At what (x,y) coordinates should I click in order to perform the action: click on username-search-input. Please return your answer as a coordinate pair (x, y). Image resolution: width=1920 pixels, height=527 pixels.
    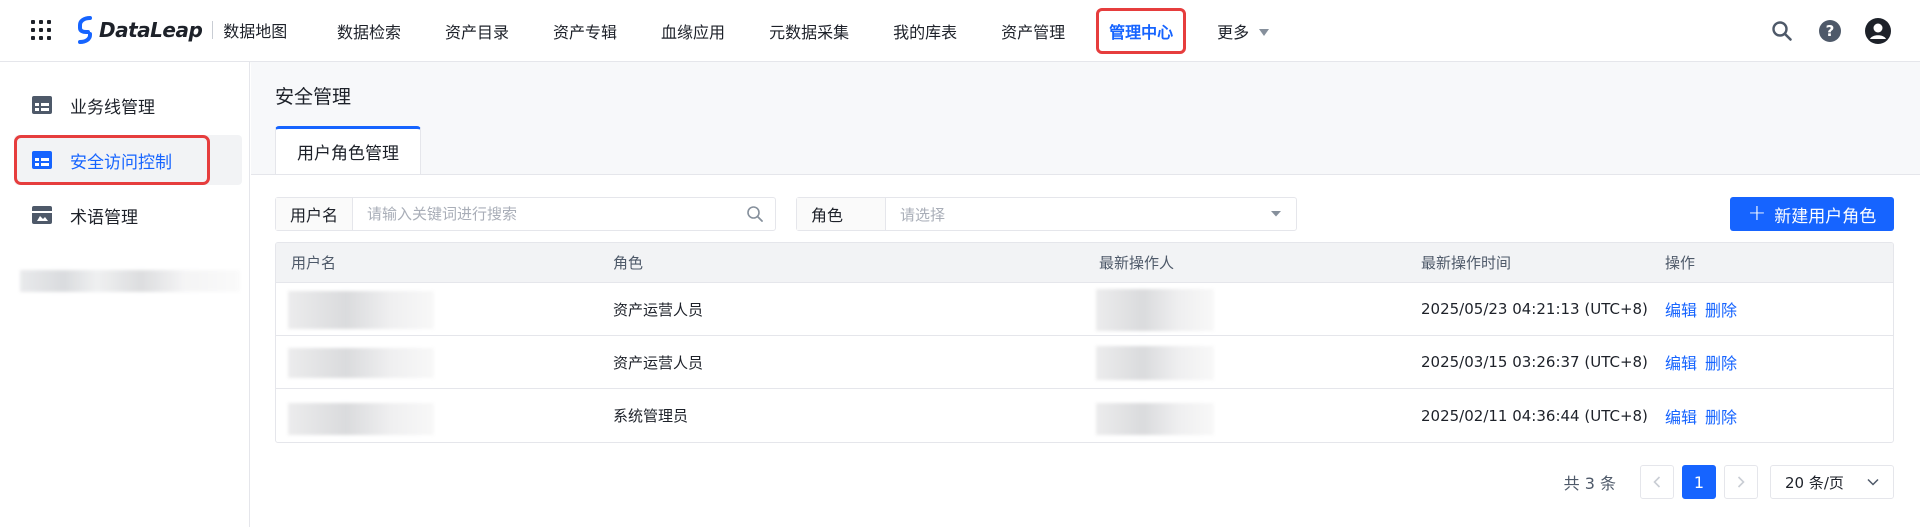
    Looking at the image, I should click on (544, 214).